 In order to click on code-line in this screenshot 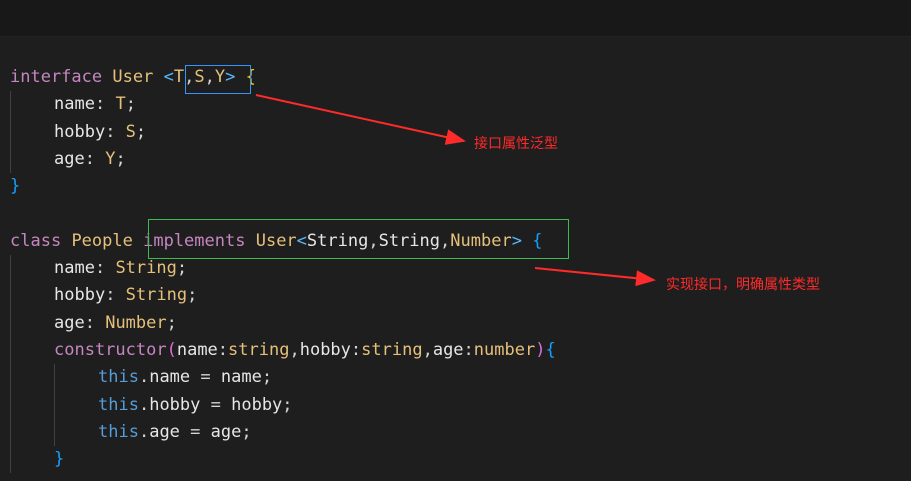, I will do `click(283, 213)`.